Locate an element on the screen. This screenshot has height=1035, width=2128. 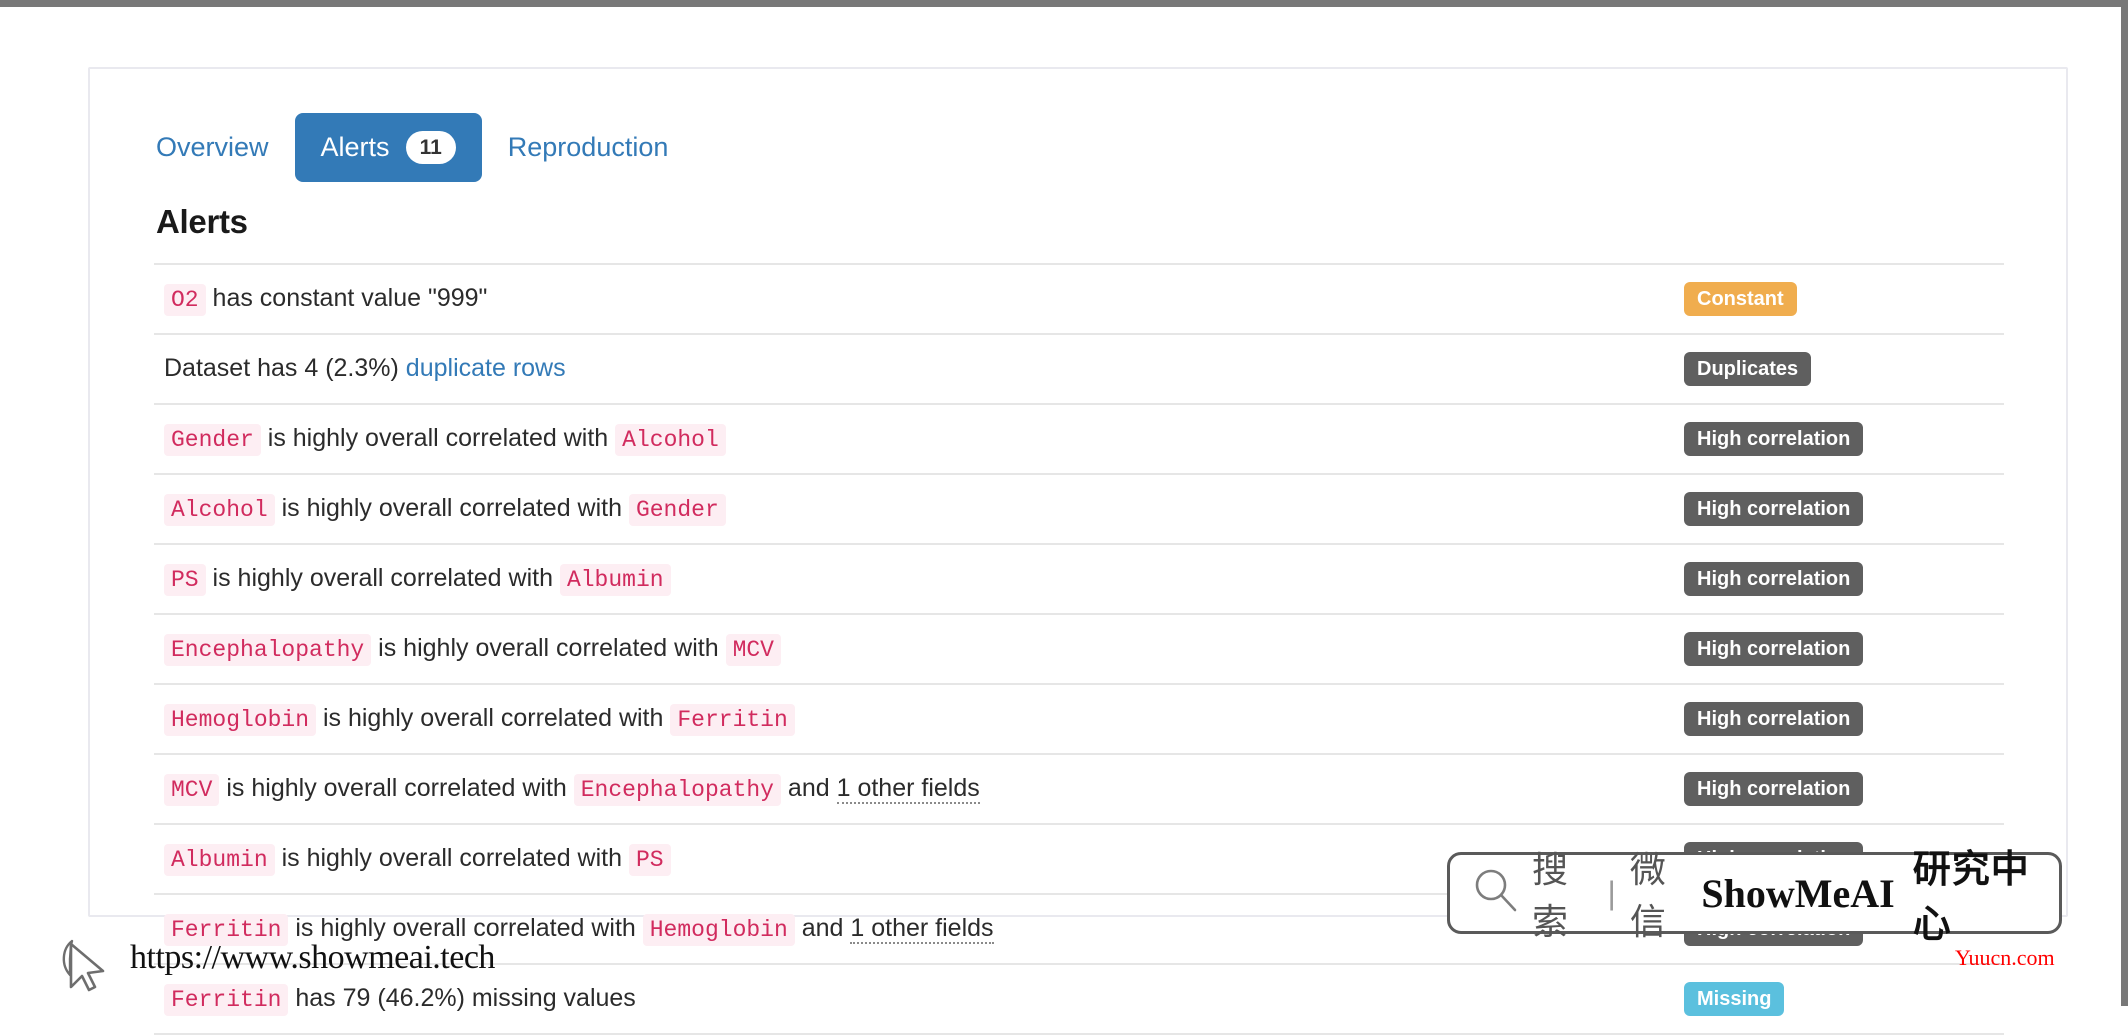
tab-overview: Overview is located at coordinates (212, 147).